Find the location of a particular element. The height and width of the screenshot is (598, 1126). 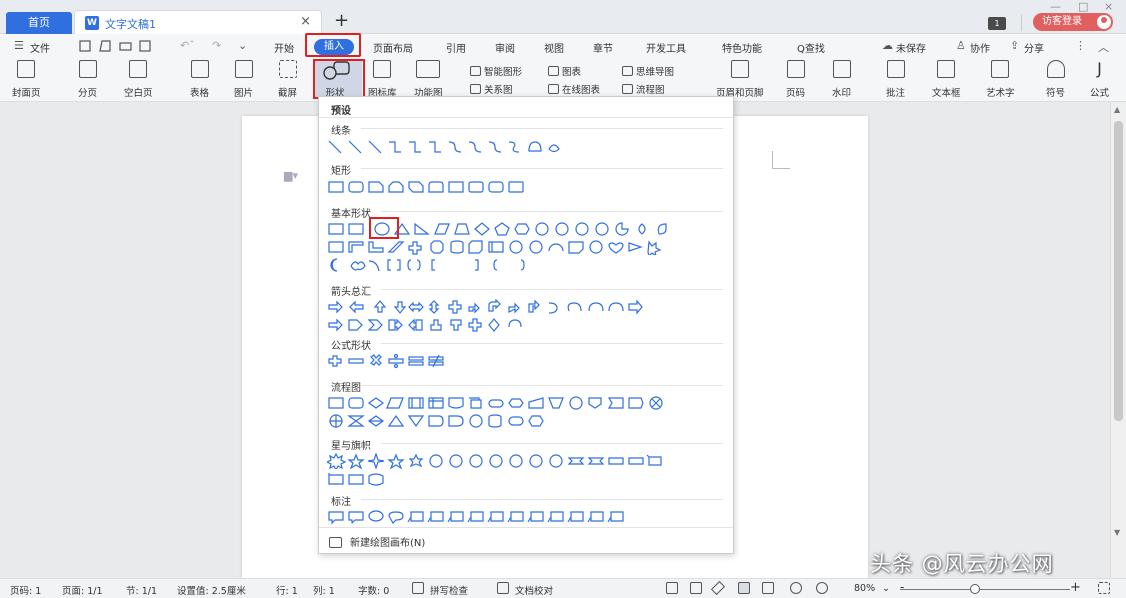

collapse-ribbon-icon: ︿ is located at coordinates (1103, 47).